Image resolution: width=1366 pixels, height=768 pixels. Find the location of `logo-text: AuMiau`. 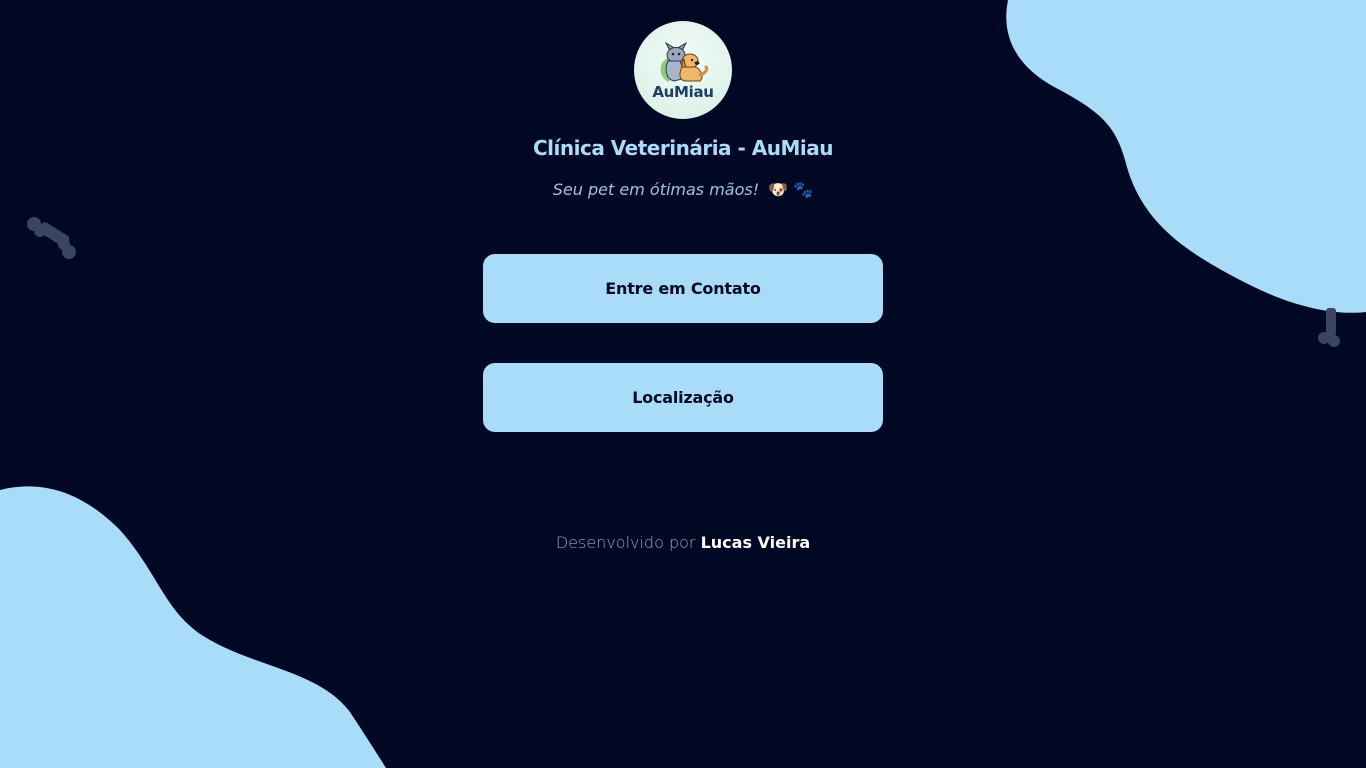

logo-text: AuMiau is located at coordinates (683, 92).